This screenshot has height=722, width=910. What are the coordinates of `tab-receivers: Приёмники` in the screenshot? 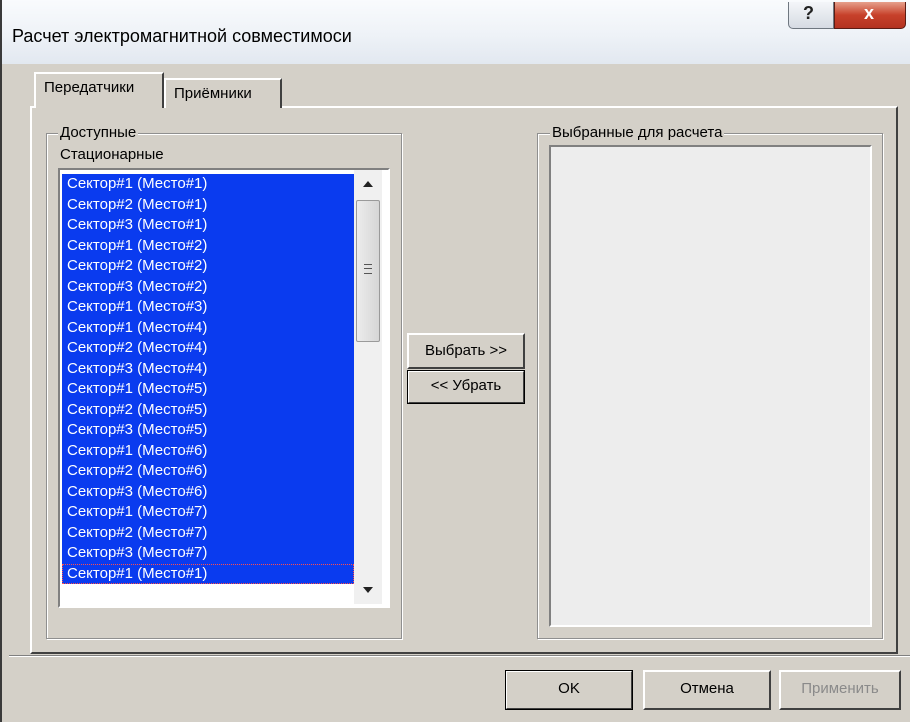 It's located at (223, 93).